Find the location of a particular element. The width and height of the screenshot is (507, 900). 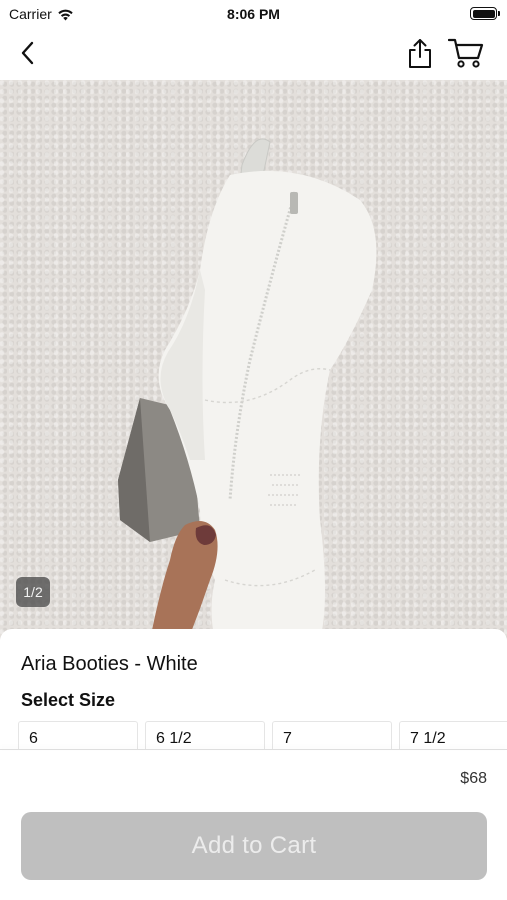

nav-bar is located at coordinates (253, 54).